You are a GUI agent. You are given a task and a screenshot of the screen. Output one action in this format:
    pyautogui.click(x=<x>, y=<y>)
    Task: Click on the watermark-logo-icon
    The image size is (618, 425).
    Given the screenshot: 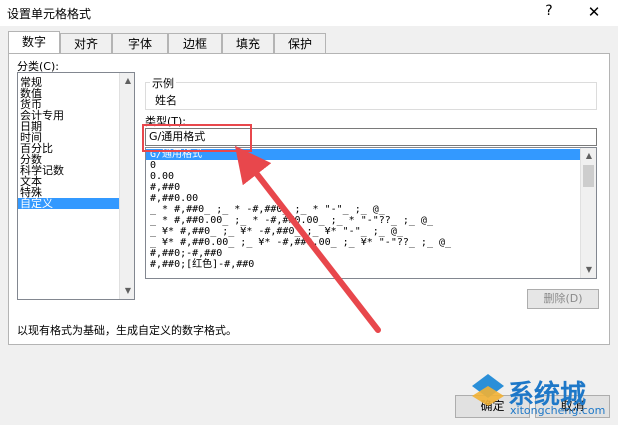 What is the action you would take?
    pyautogui.click(x=488, y=390)
    